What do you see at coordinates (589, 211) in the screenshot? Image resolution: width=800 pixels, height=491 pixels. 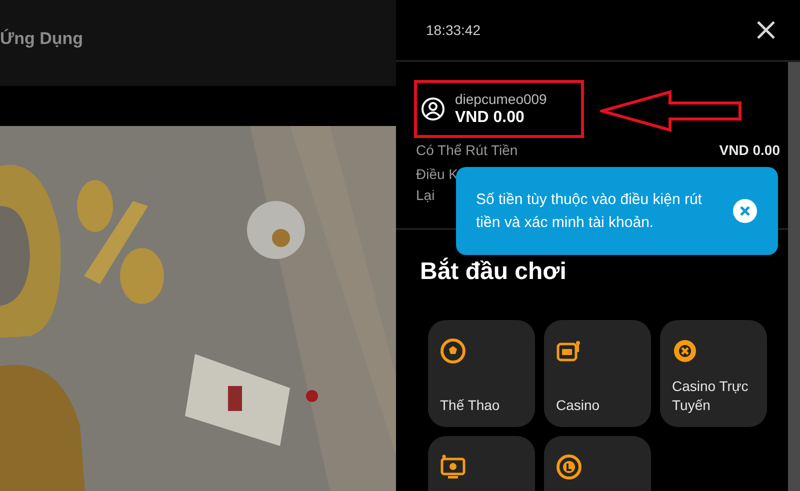 I see `tooltip-text: Số tiền tùy thuộc vào điều kiện rút tiền và xác minh tài khoản.` at bounding box center [589, 211].